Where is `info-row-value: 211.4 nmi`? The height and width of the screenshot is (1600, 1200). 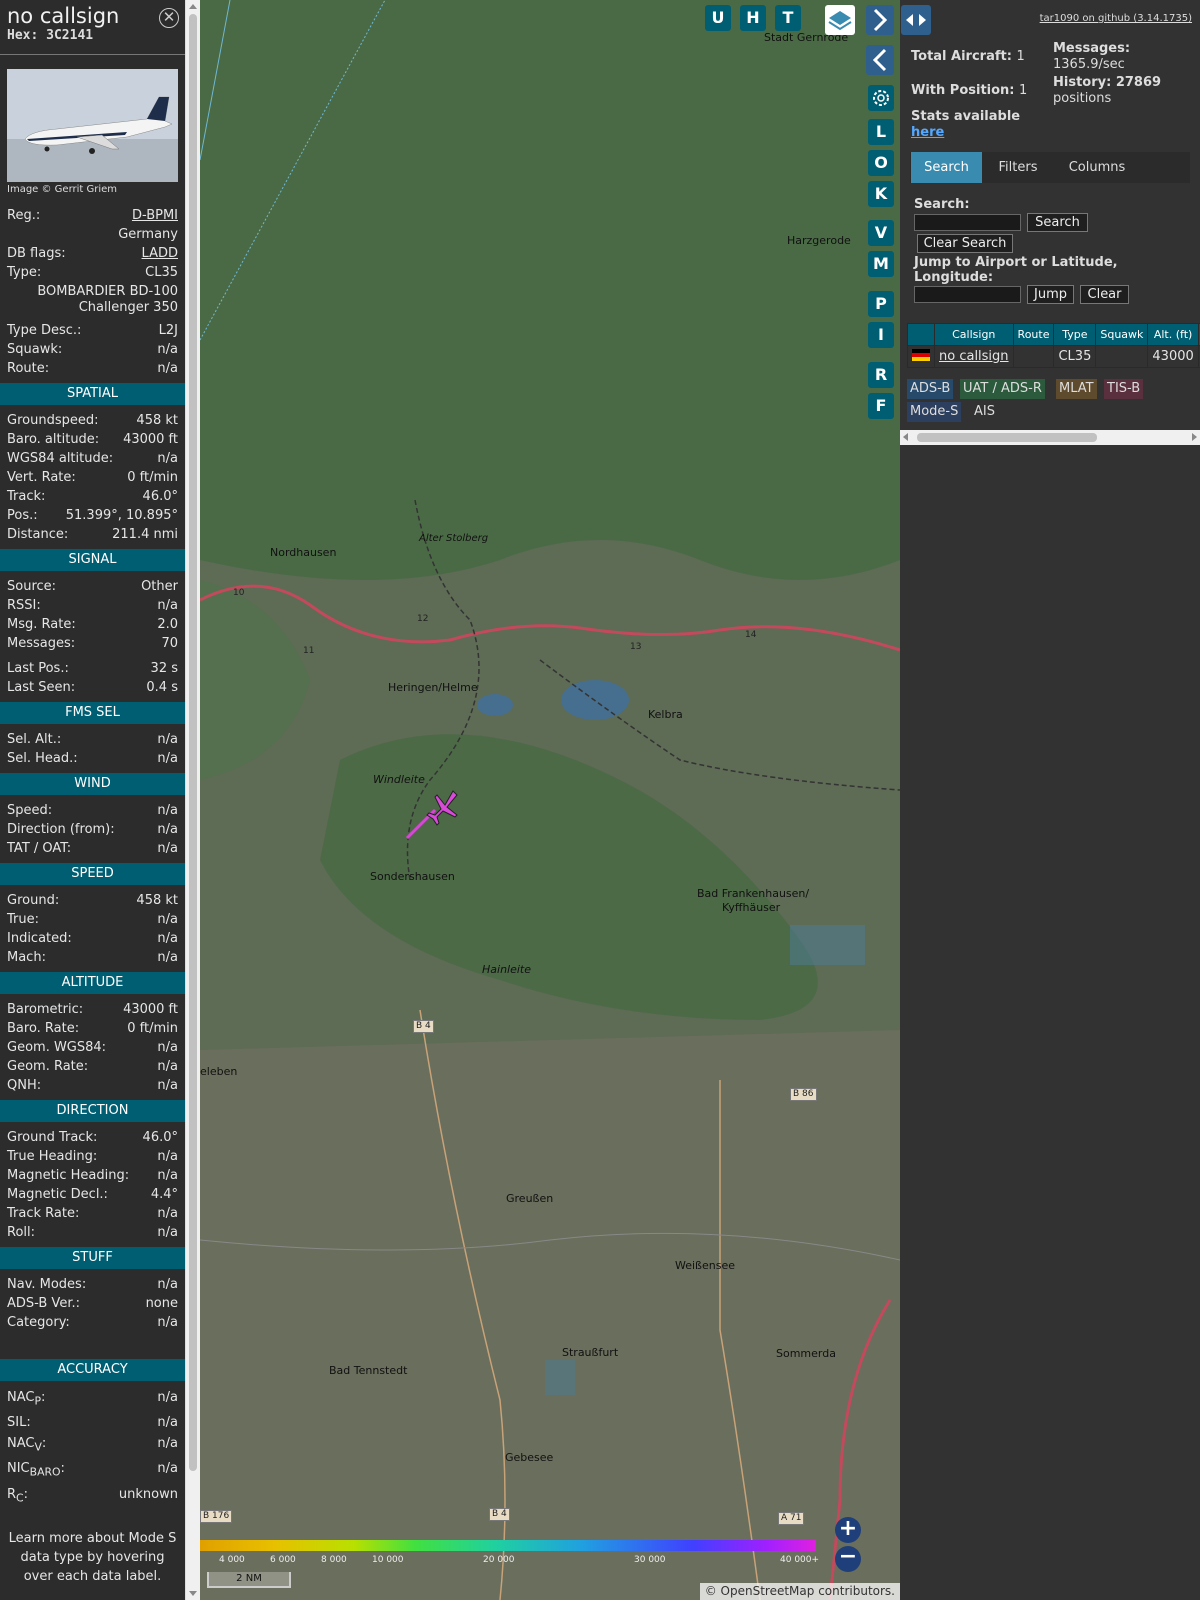 info-row-value: 211.4 nmi is located at coordinates (145, 534).